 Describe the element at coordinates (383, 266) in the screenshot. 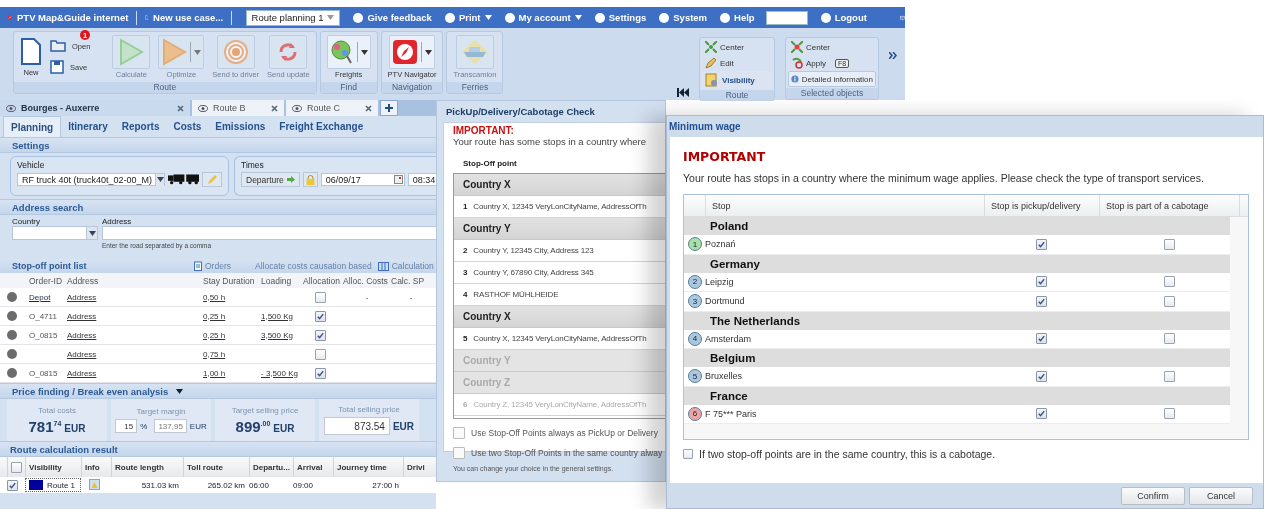

I see `columns-icon` at that location.